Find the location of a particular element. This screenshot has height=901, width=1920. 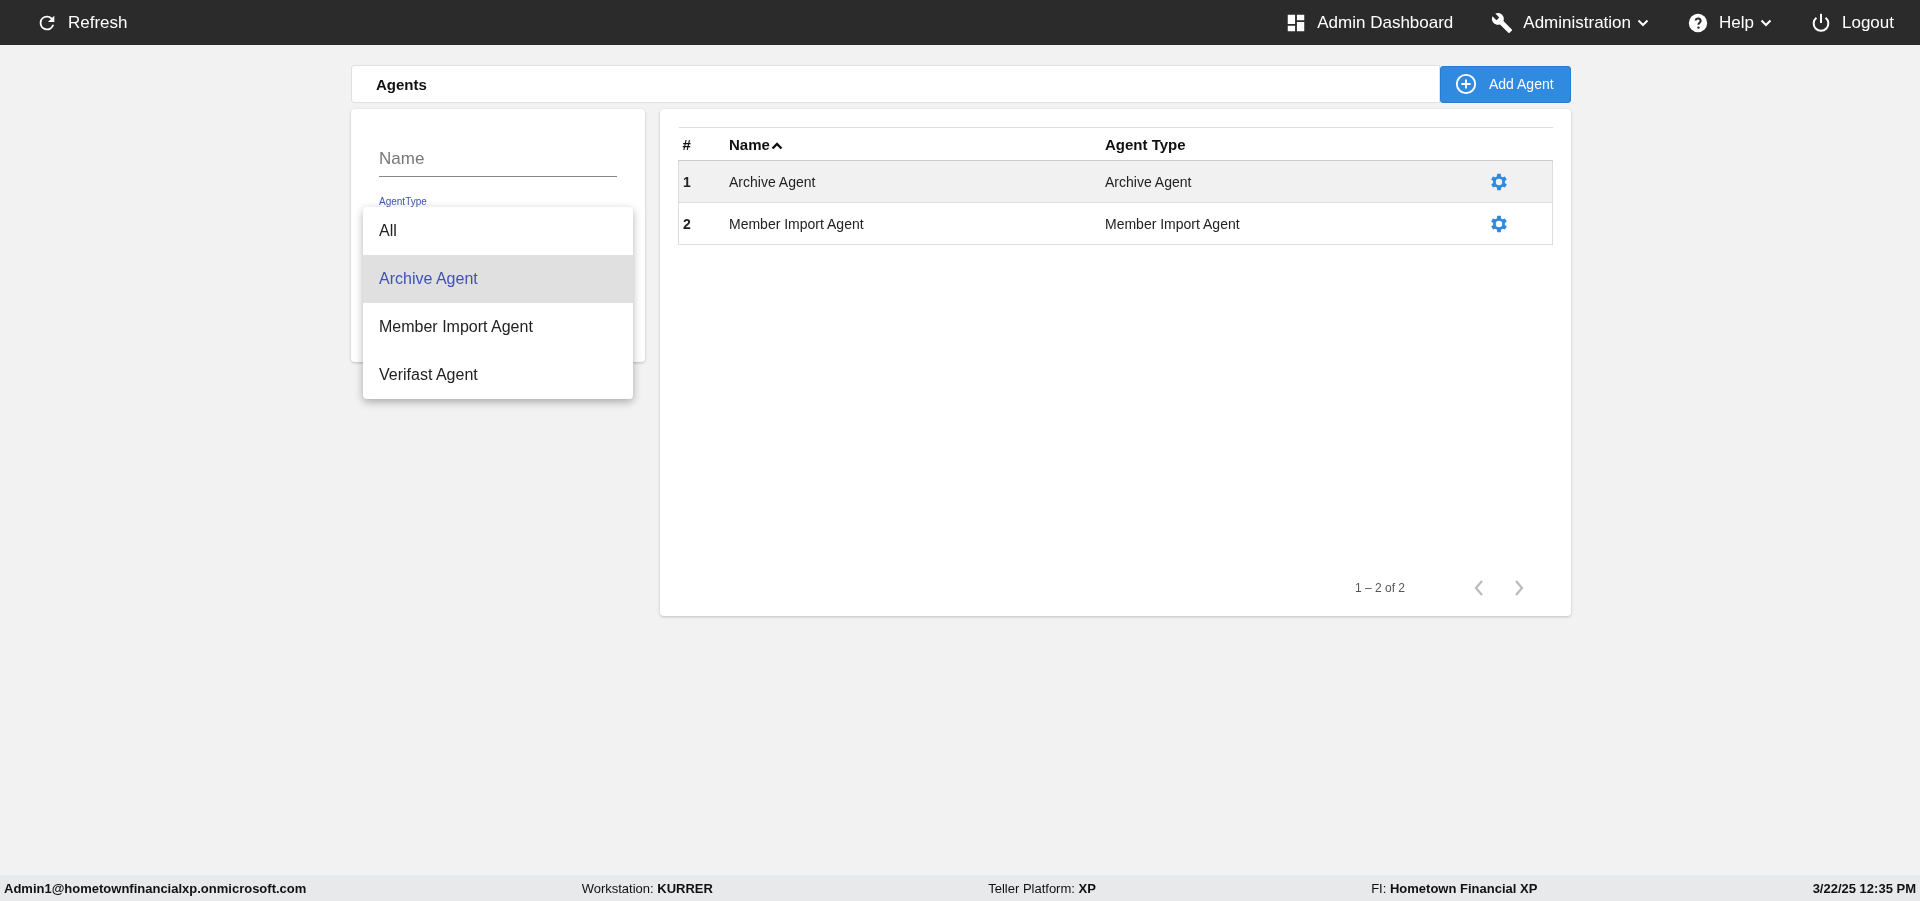

sort-up-icon is located at coordinates (776, 145).